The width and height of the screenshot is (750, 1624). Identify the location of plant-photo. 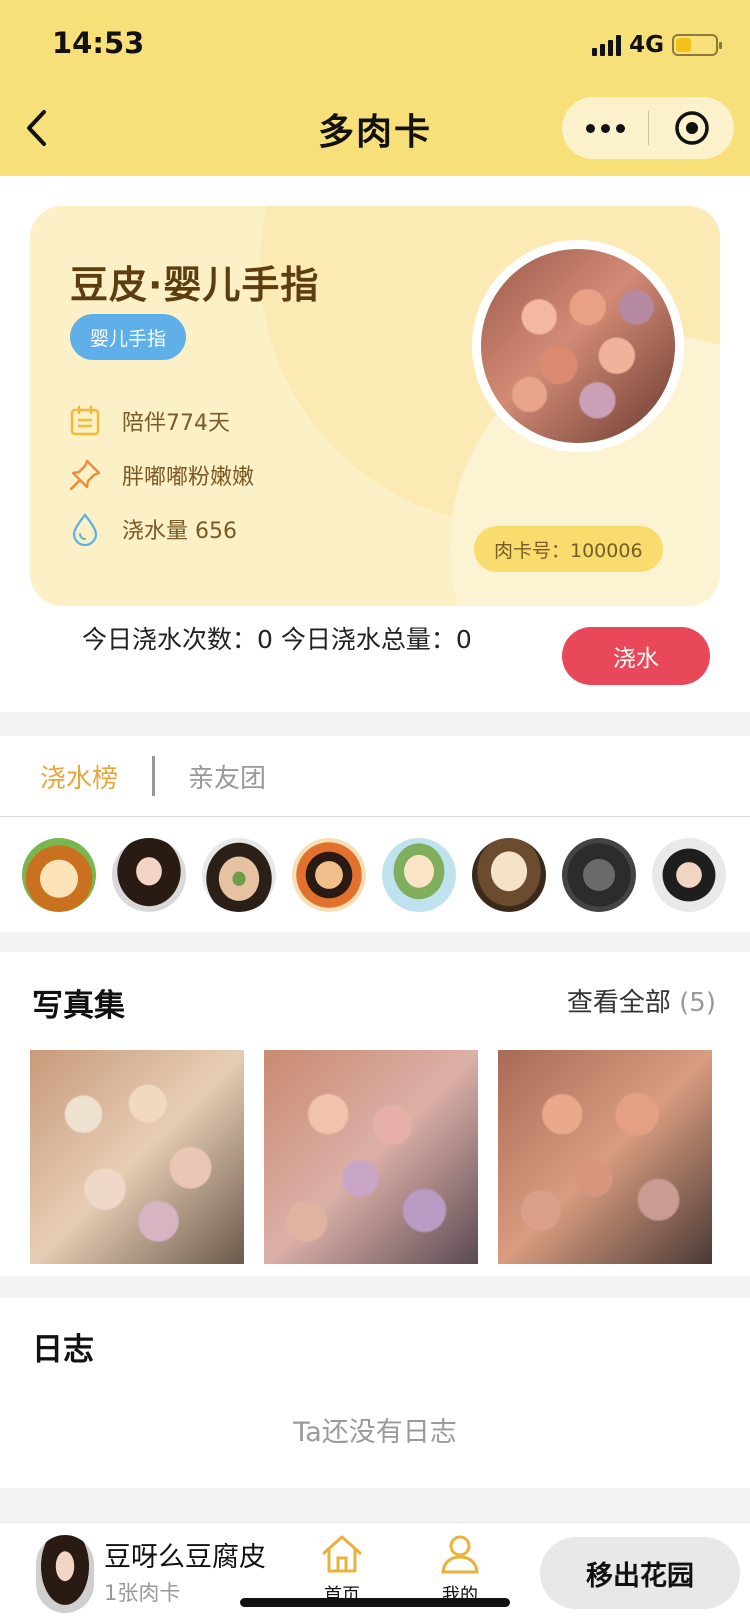
(578, 346).